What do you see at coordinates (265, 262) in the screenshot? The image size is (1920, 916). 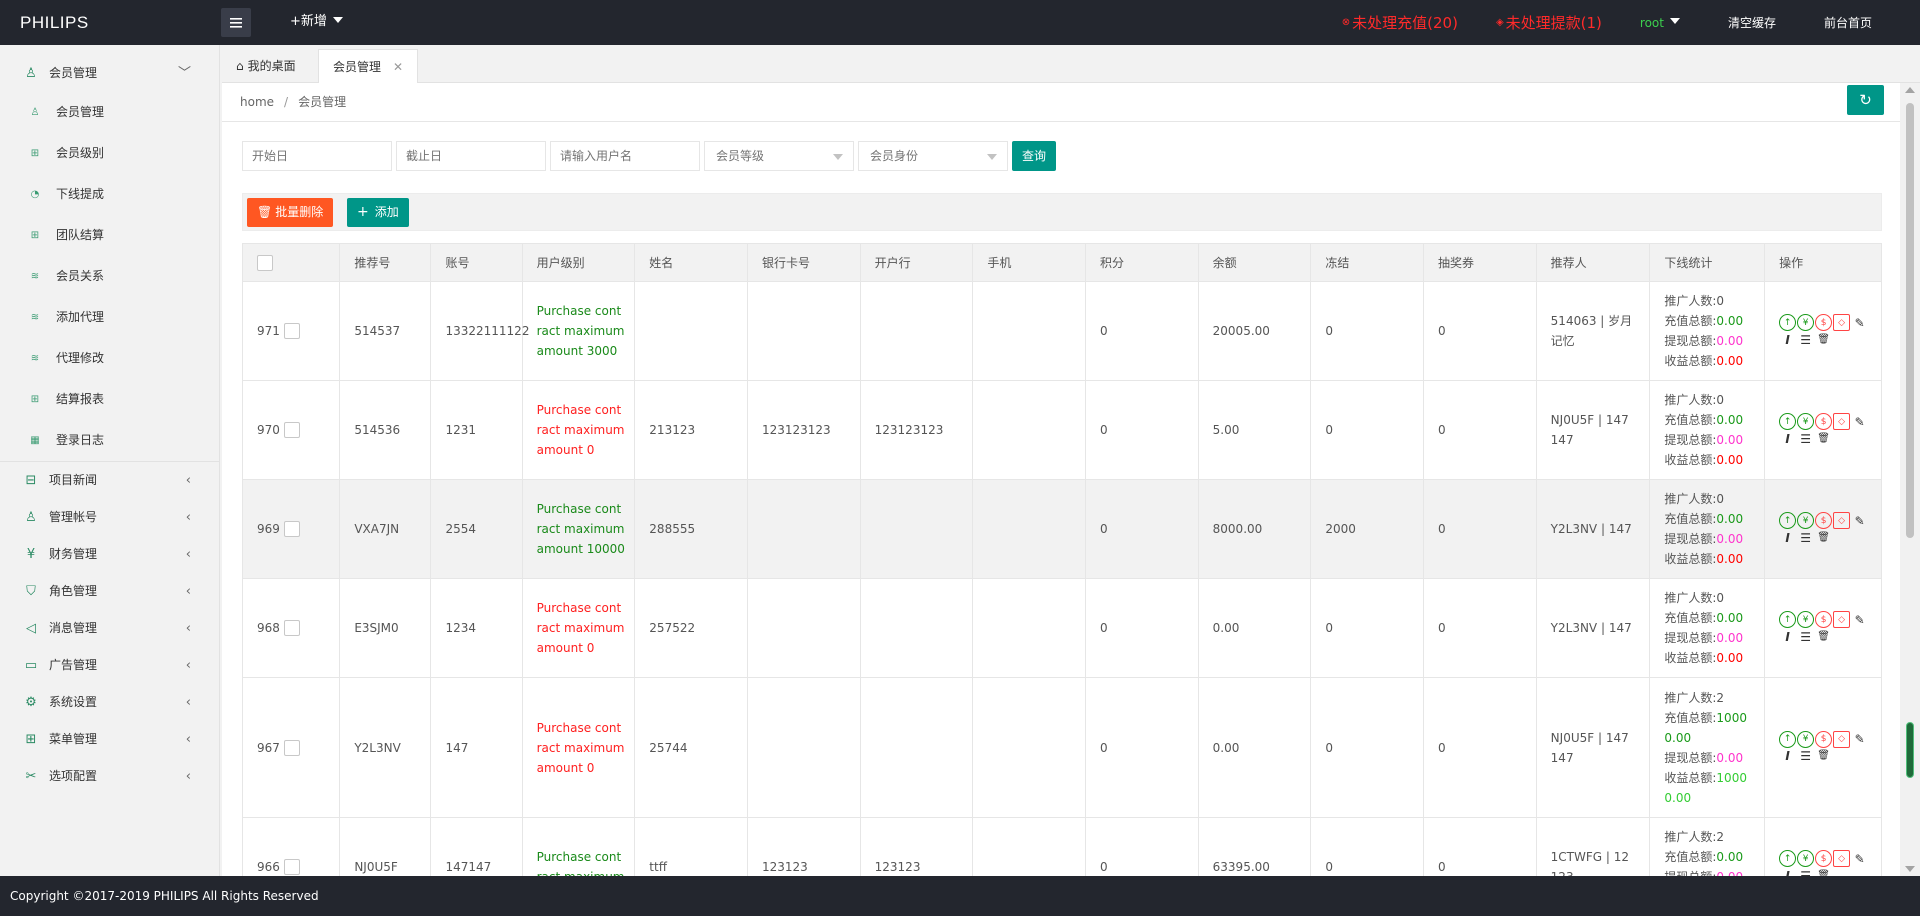 I see `select-all-checkbox` at bounding box center [265, 262].